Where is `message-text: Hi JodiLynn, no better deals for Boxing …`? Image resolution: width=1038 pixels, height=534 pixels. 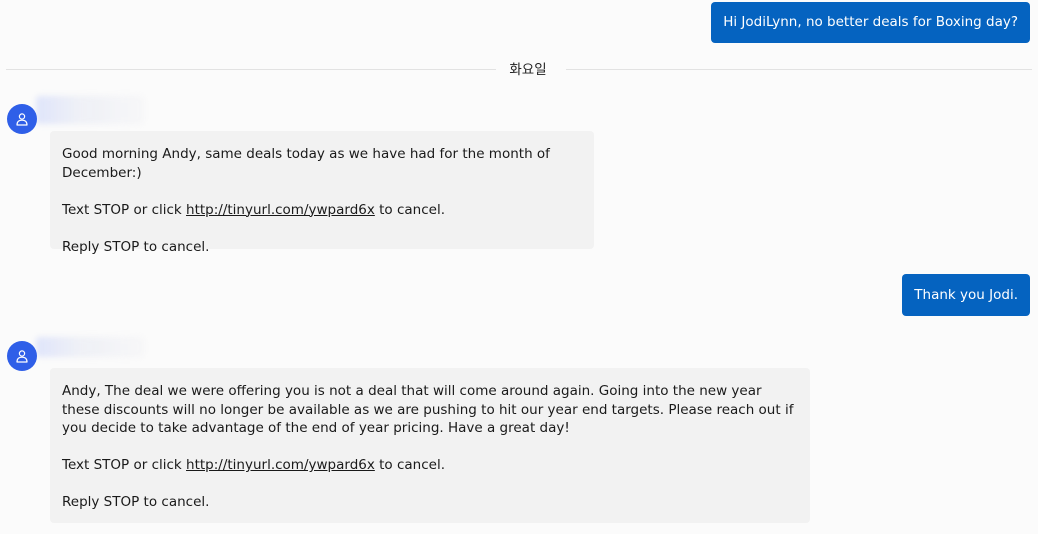 message-text: Hi JodiLynn, no better deals for Boxing … is located at coordinates (870, 22).